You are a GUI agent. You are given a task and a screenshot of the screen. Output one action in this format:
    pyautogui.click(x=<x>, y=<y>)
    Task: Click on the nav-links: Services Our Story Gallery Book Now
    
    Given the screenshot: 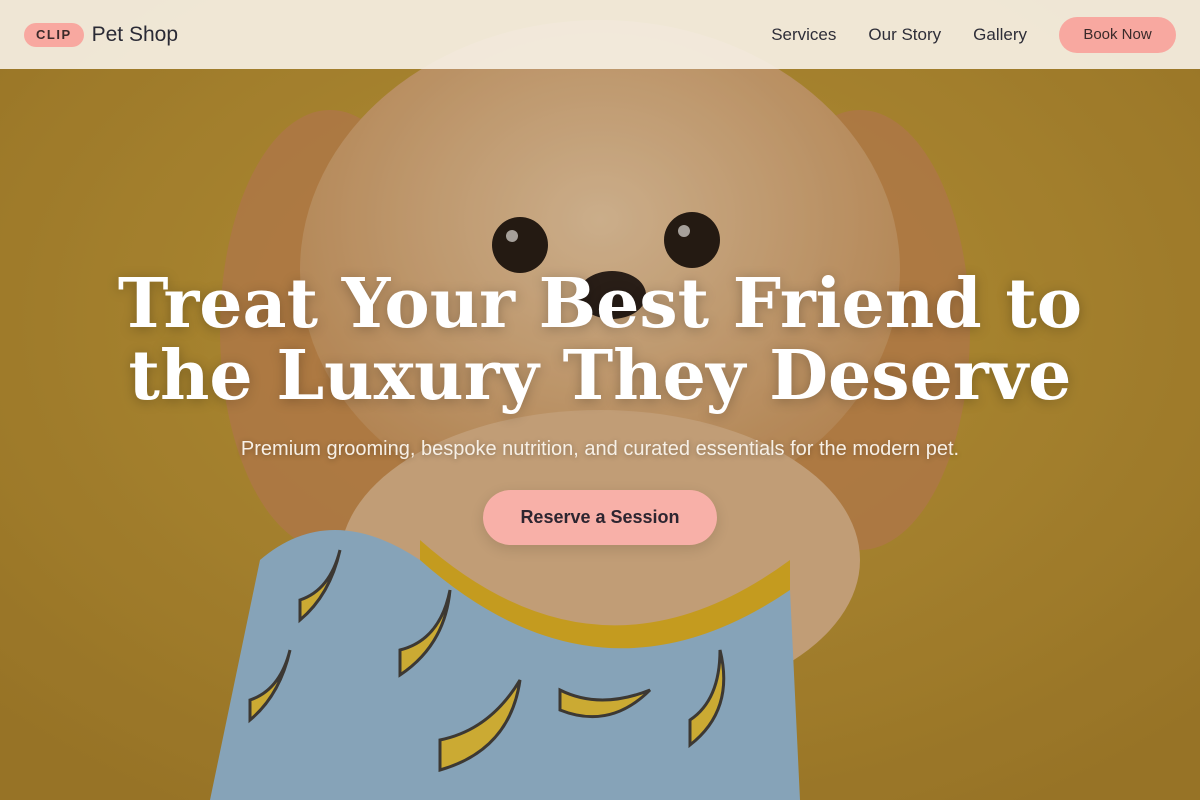 What is the action you would take?
    pyautogui.click(x=973, y=34)
    